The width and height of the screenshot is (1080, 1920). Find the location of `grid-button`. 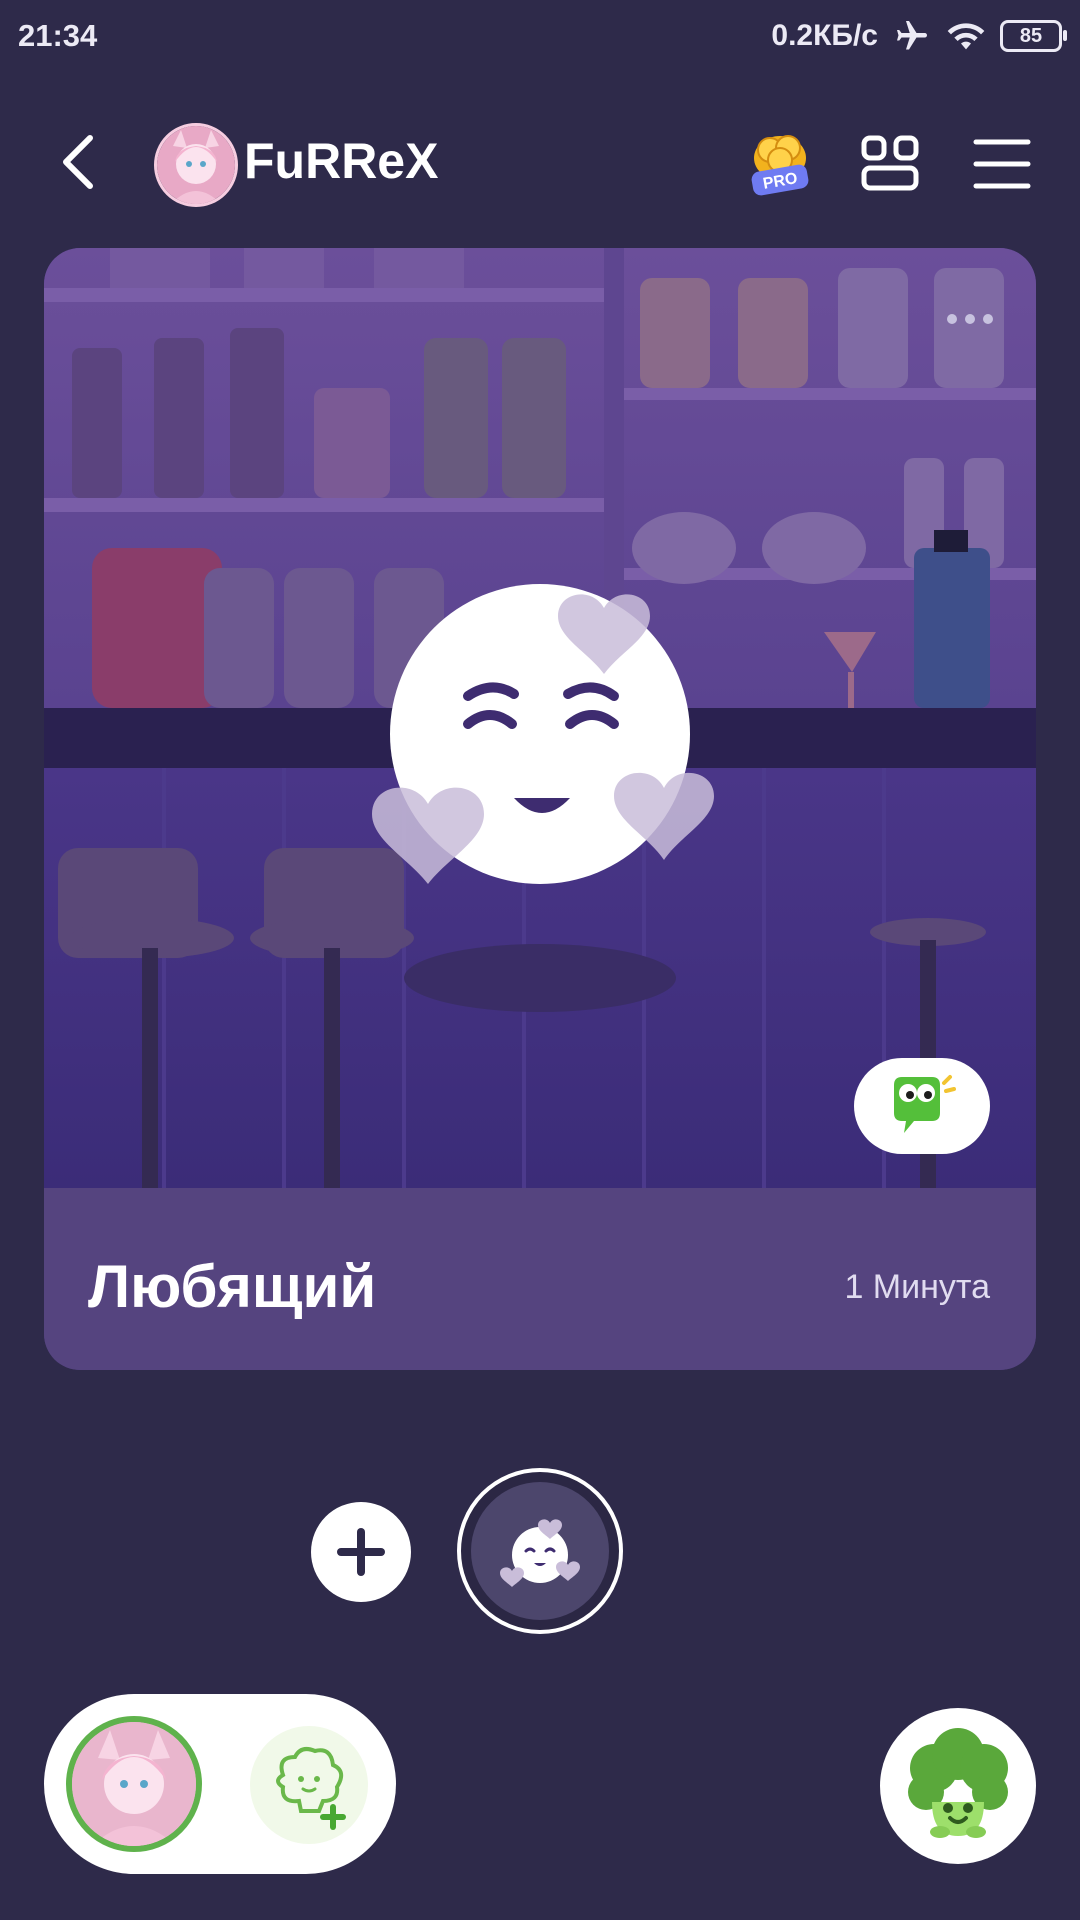

grid-button is located at coordinates (890, 164).